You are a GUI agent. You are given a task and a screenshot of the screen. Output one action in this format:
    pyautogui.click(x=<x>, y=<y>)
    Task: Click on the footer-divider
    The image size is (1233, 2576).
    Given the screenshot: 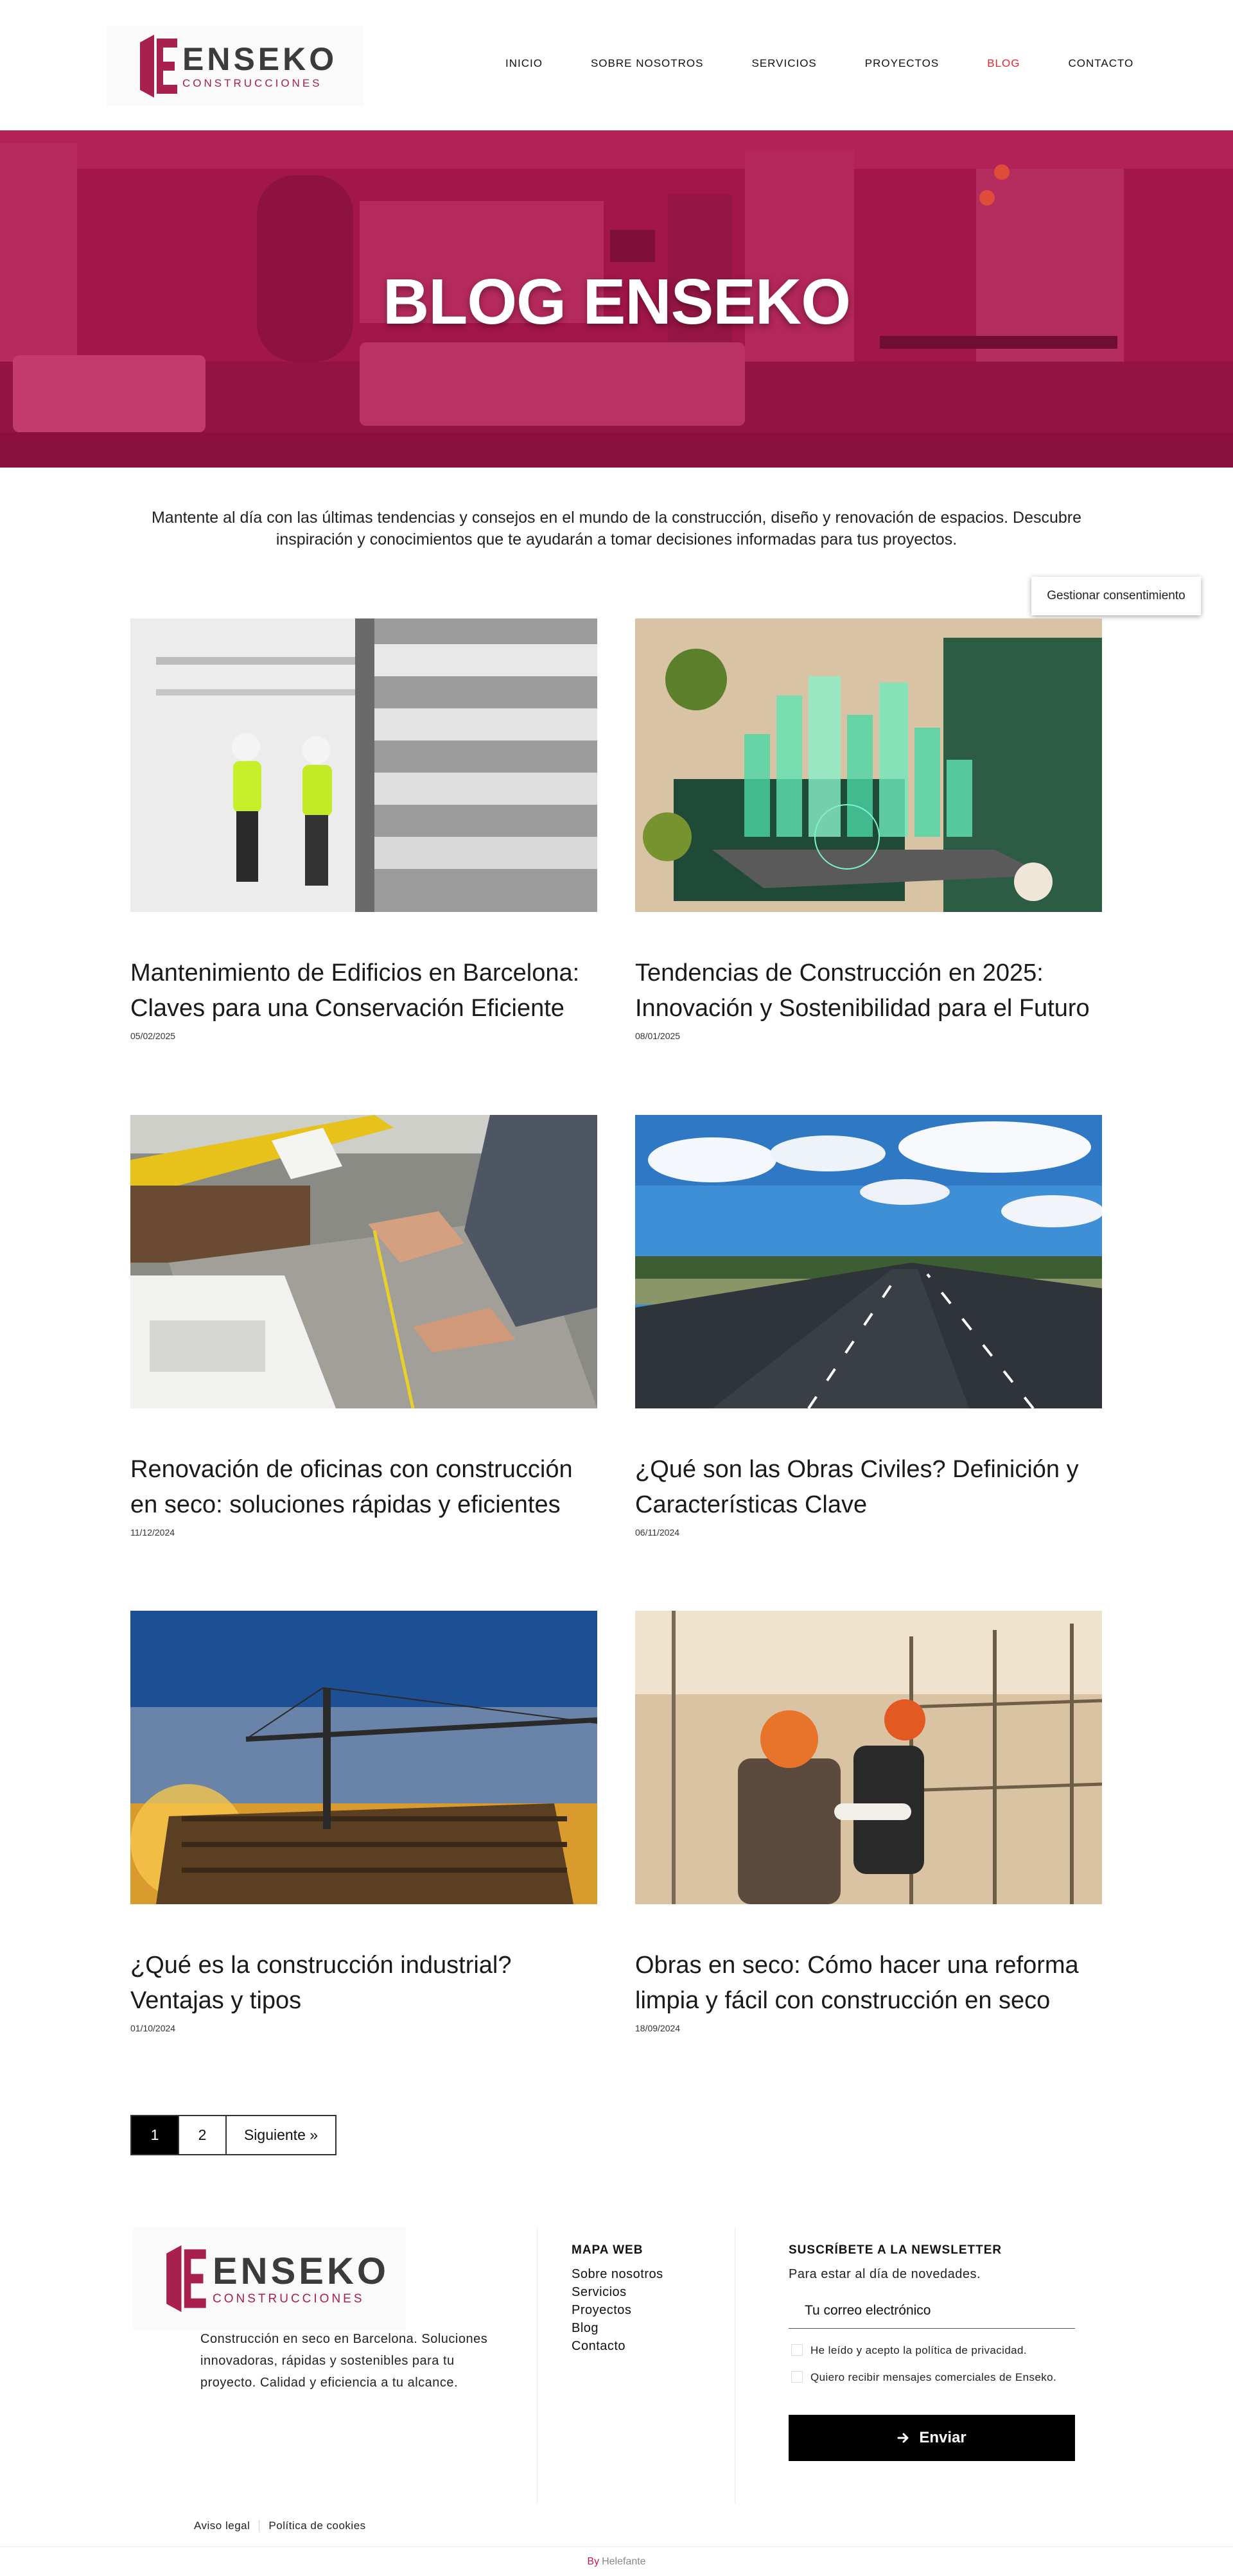 What is the action you would take?
    pyautogui.click(x=538, y=2365)
    